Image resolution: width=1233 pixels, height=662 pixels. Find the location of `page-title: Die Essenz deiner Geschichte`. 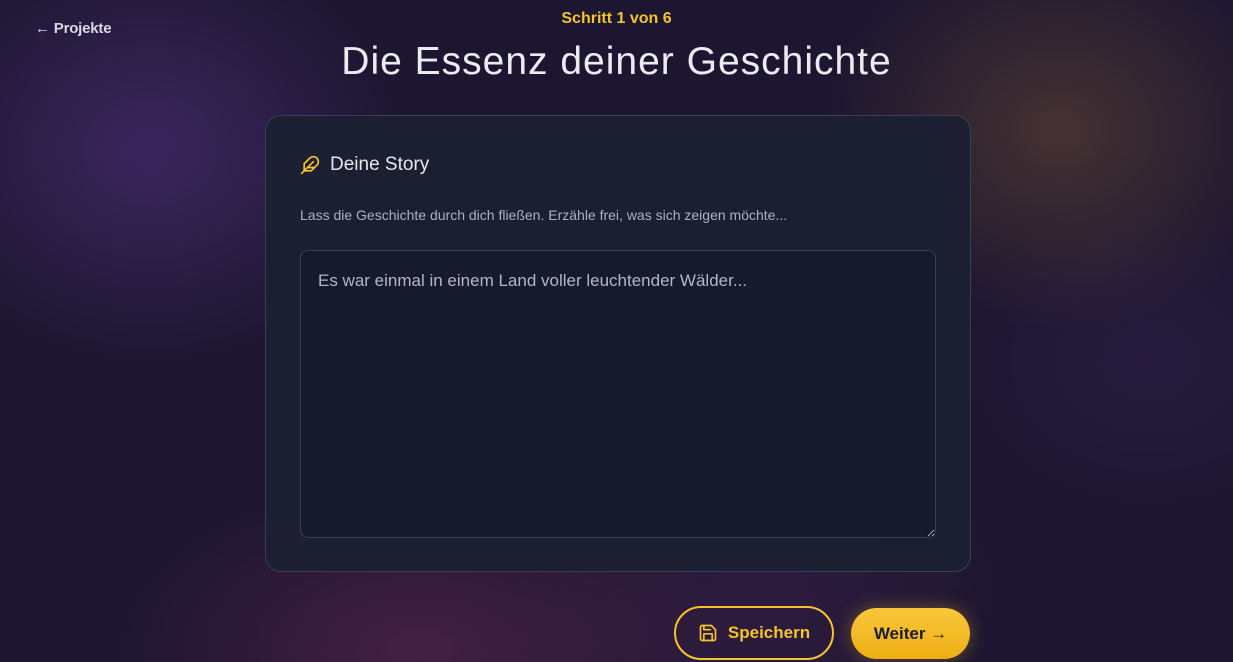

page-title: Die Essenz deiner Geschichte is located at coordinates (616, 61).